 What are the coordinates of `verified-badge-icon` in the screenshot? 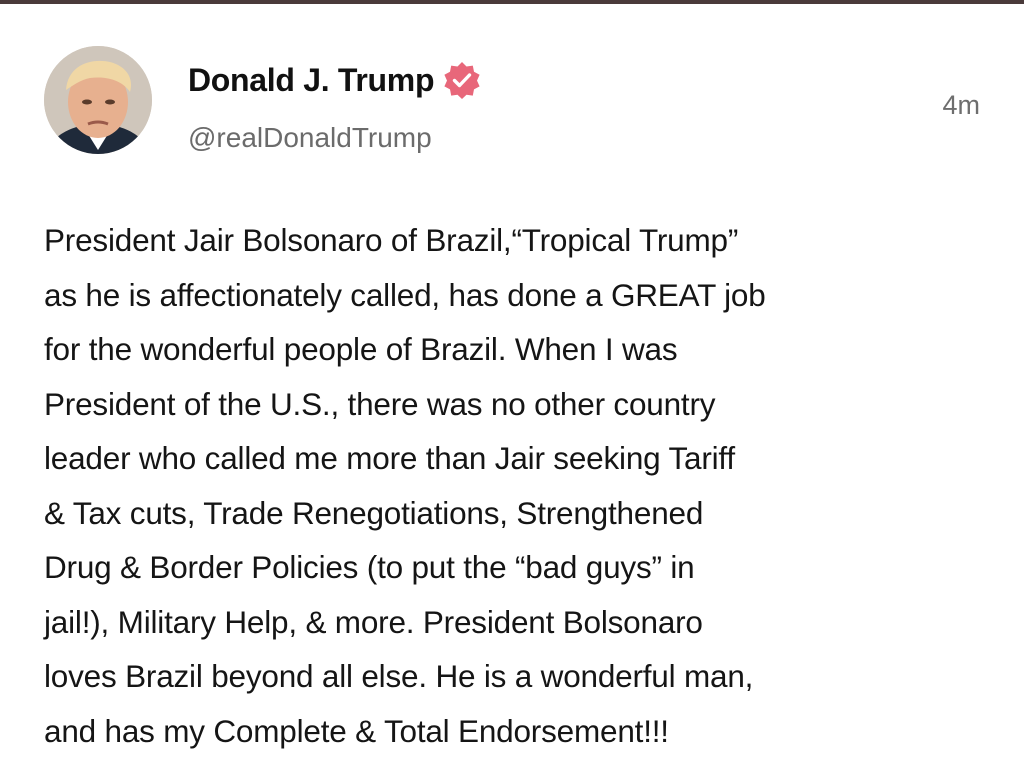 It's located at (462, 80).